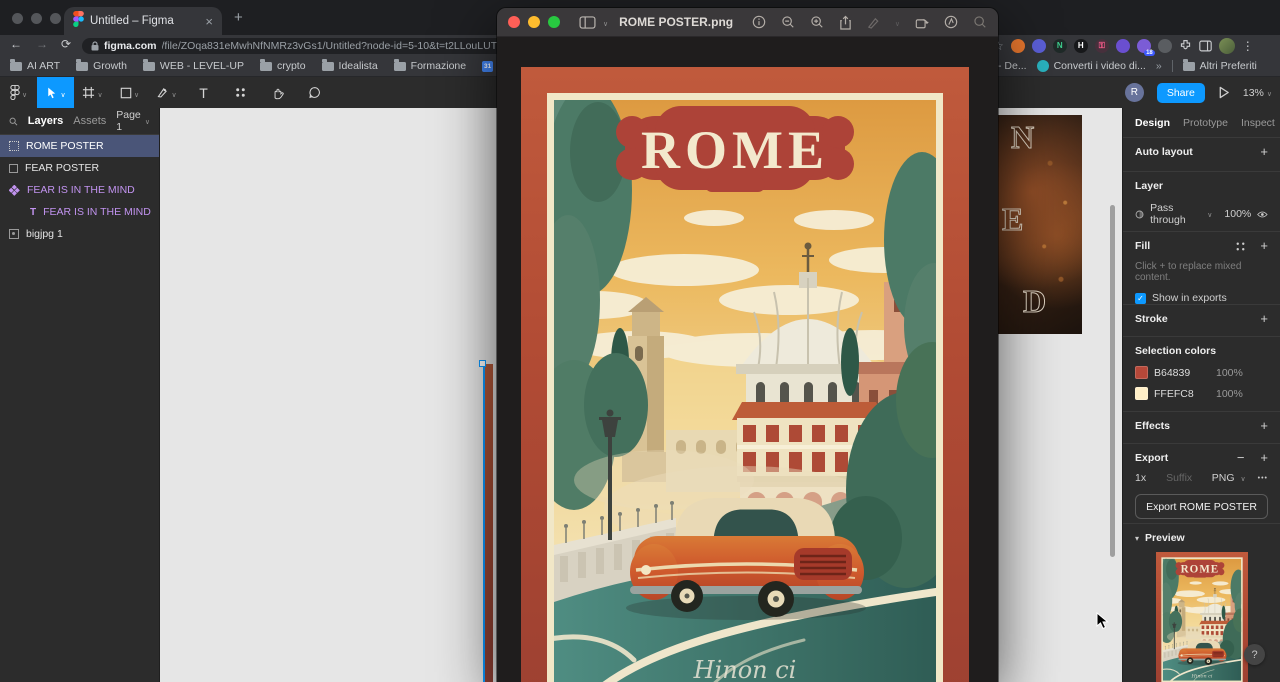  Describe the element at coordinates (16, 44) in the screenshot. I see `back-button` at that location.